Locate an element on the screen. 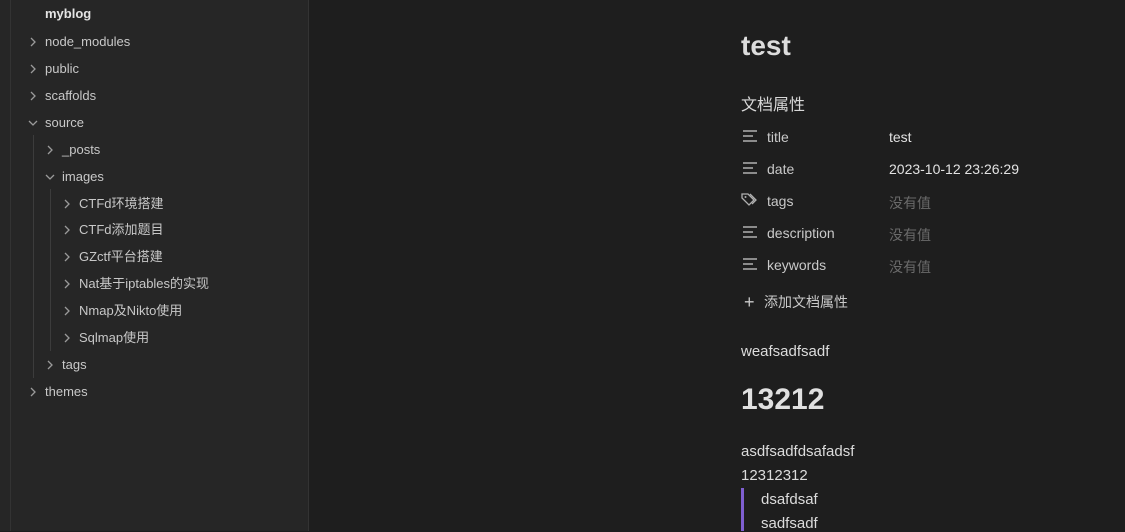 The image size is (1125, 532). folder-nmap-nikto: Nmap及Nikto使用 is located at coordinates (159, 310).